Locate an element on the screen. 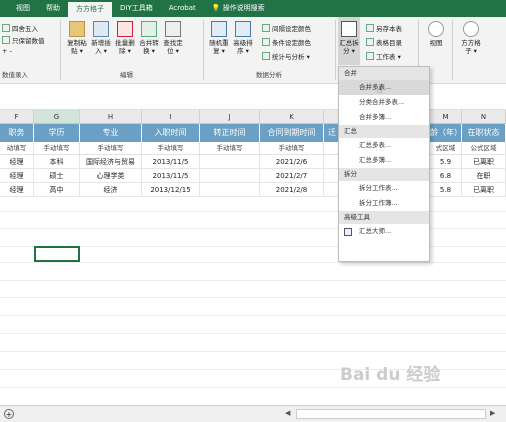 The width and height of the screenshot is (506, 422). copy-paste-button: 复制粘贴 ▾ is located at coordinates (77, 36).